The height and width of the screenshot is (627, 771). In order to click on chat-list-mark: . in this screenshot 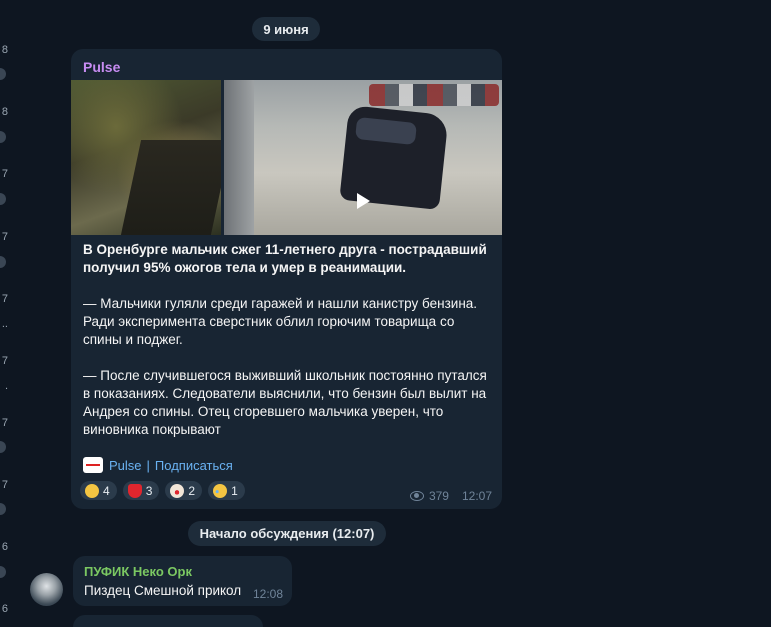, I will do `click(6, 386)`.